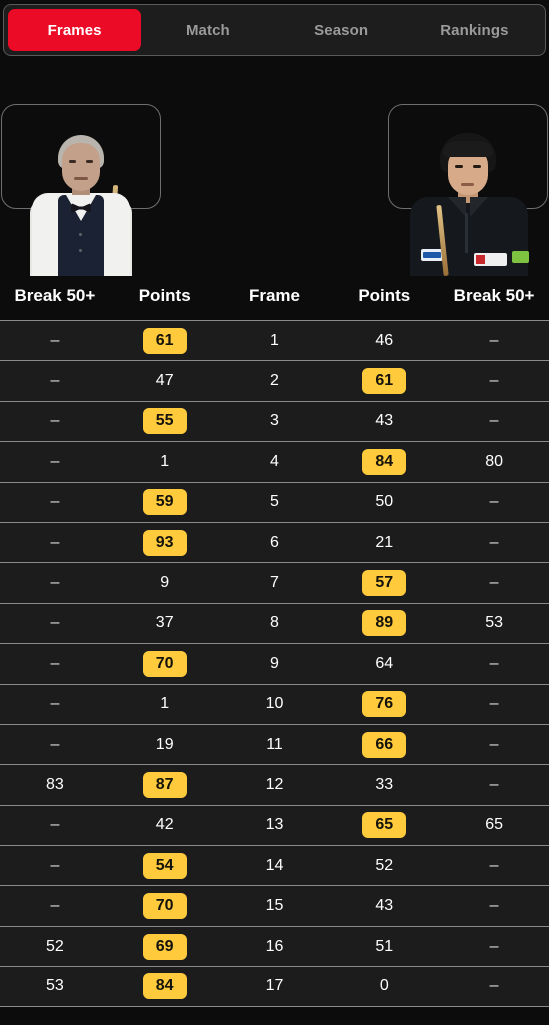 The width and height of the screenshot is (549, 1025). I want to click on header-break-right: Break 50+, so click(494, 295).